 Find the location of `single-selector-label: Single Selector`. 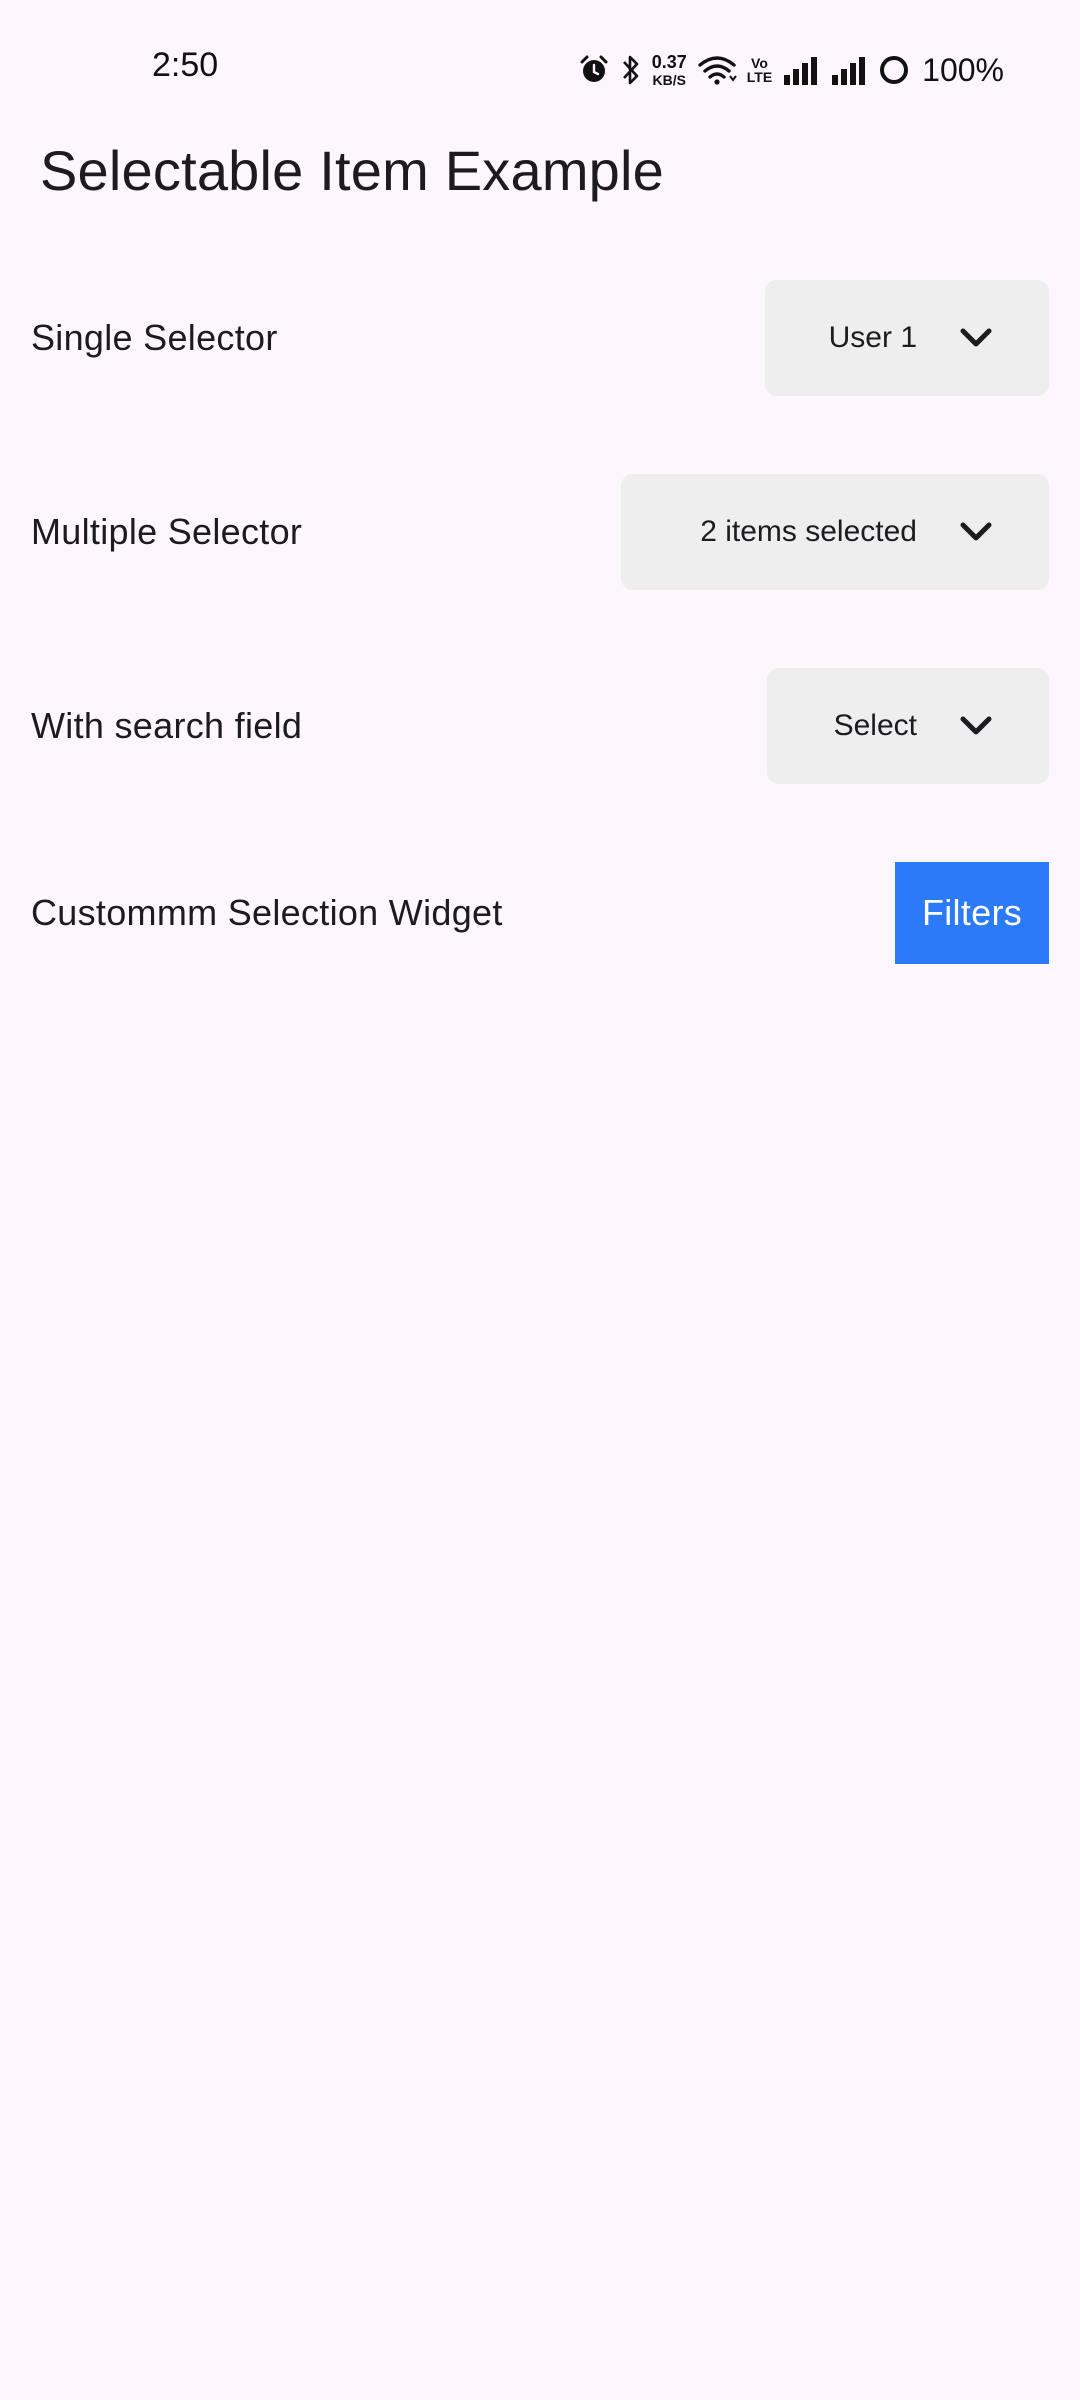

single-selector-label: Single Selector is located at coordinates (154, 337).